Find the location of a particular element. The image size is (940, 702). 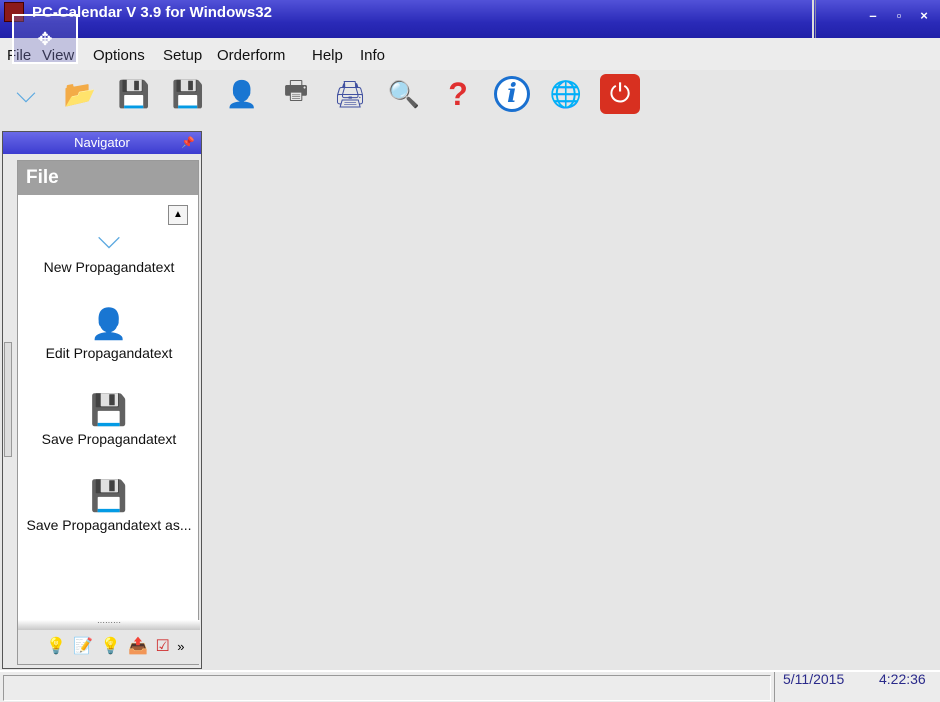

open-folder-icon: 📂 is located at coordinates (80, 93).